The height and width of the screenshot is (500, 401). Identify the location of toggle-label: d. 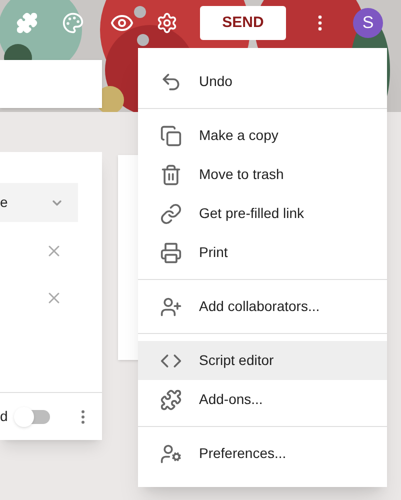
(4, 416).